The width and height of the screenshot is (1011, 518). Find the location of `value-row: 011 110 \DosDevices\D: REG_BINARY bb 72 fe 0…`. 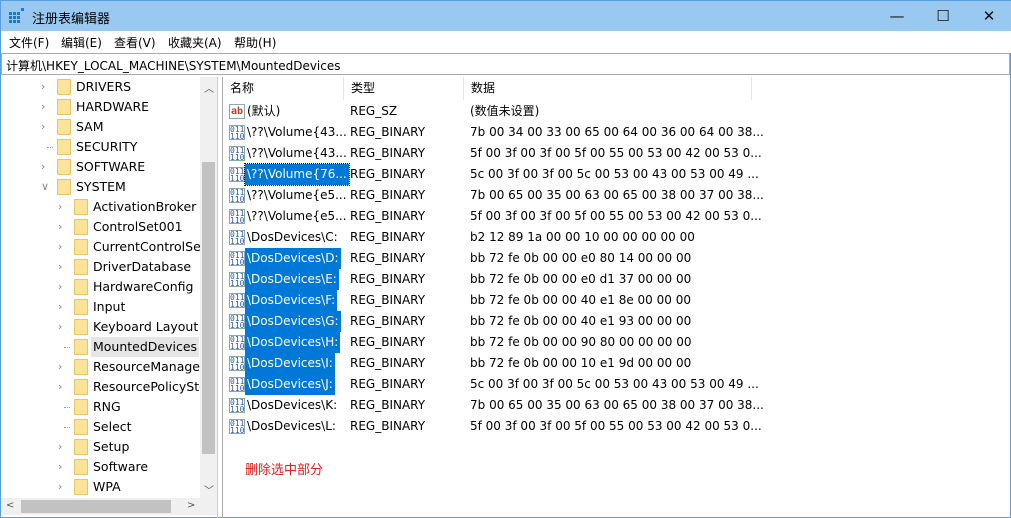

value-row: 011 110 \DosDevices\D: REG_BINARY bb 72 fe 0… is located at coordinates (613, 258).